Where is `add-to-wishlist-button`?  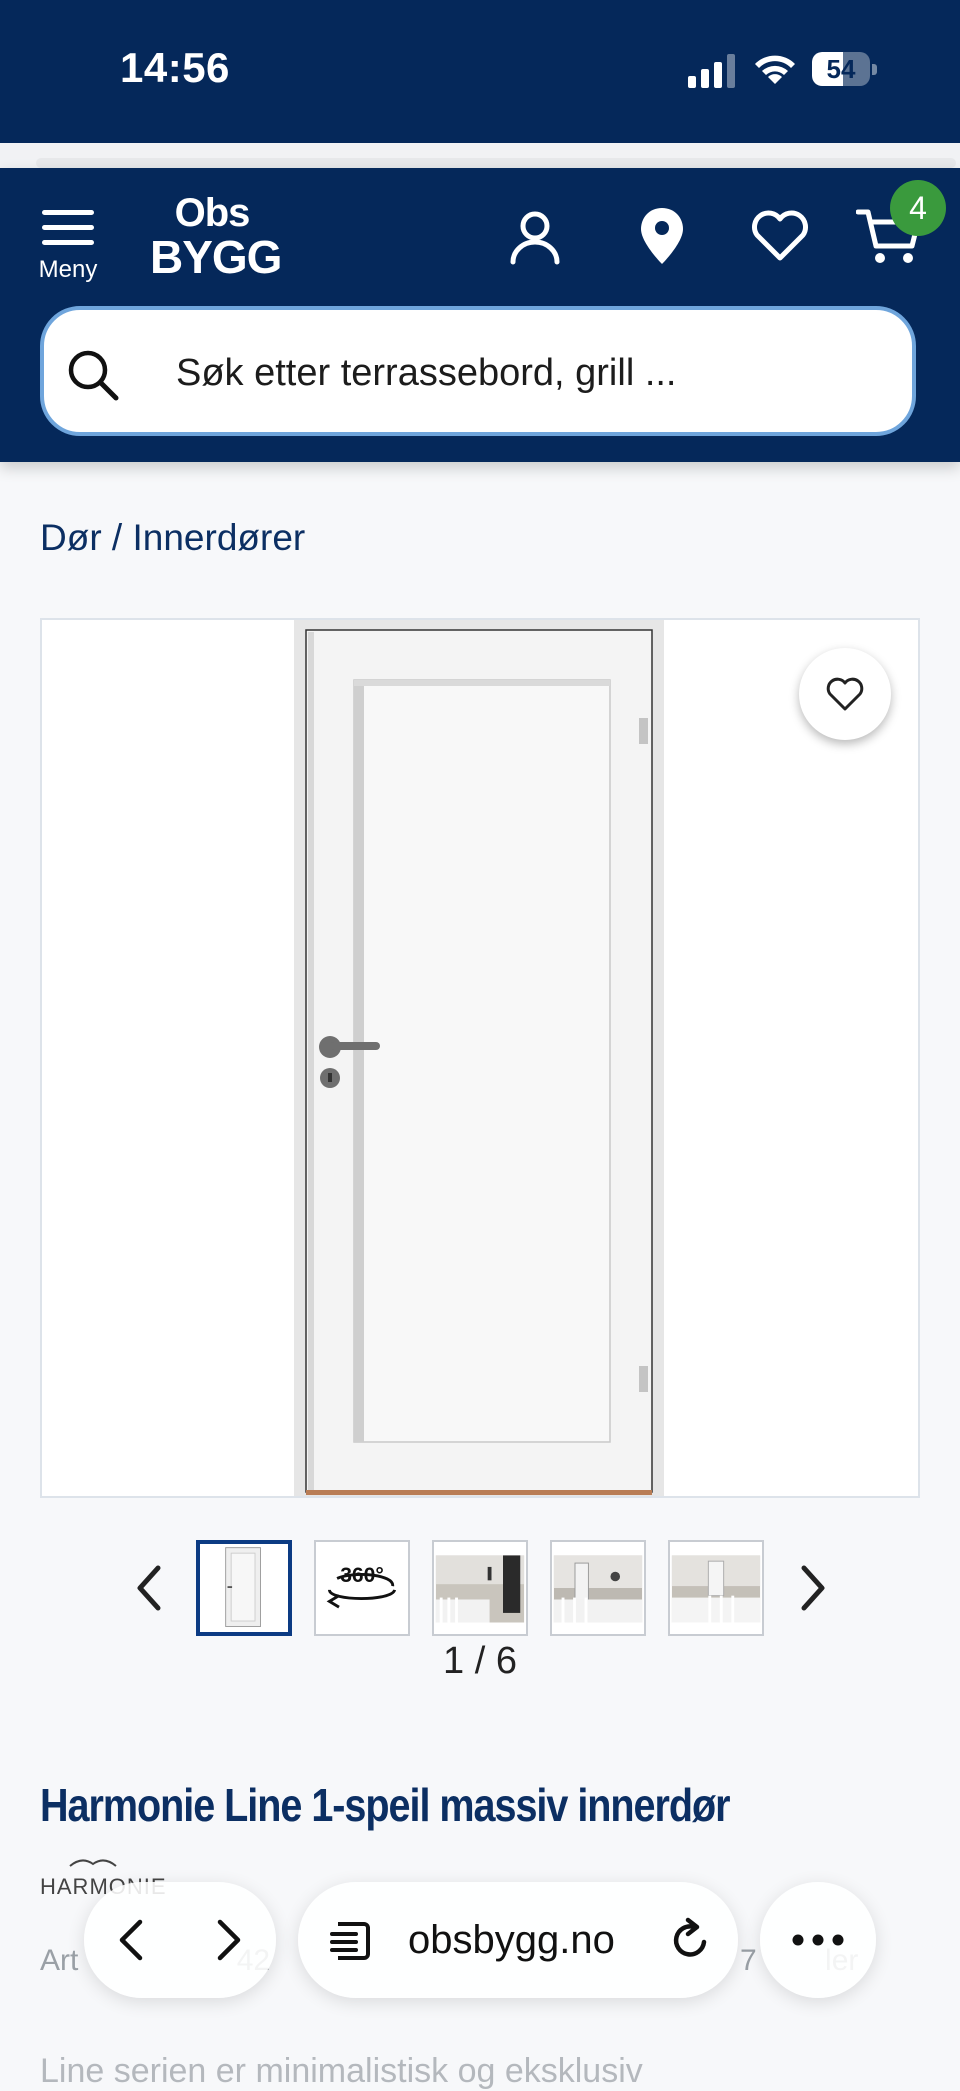
add-to-wishlist-button is located at coordinates (845, 694).